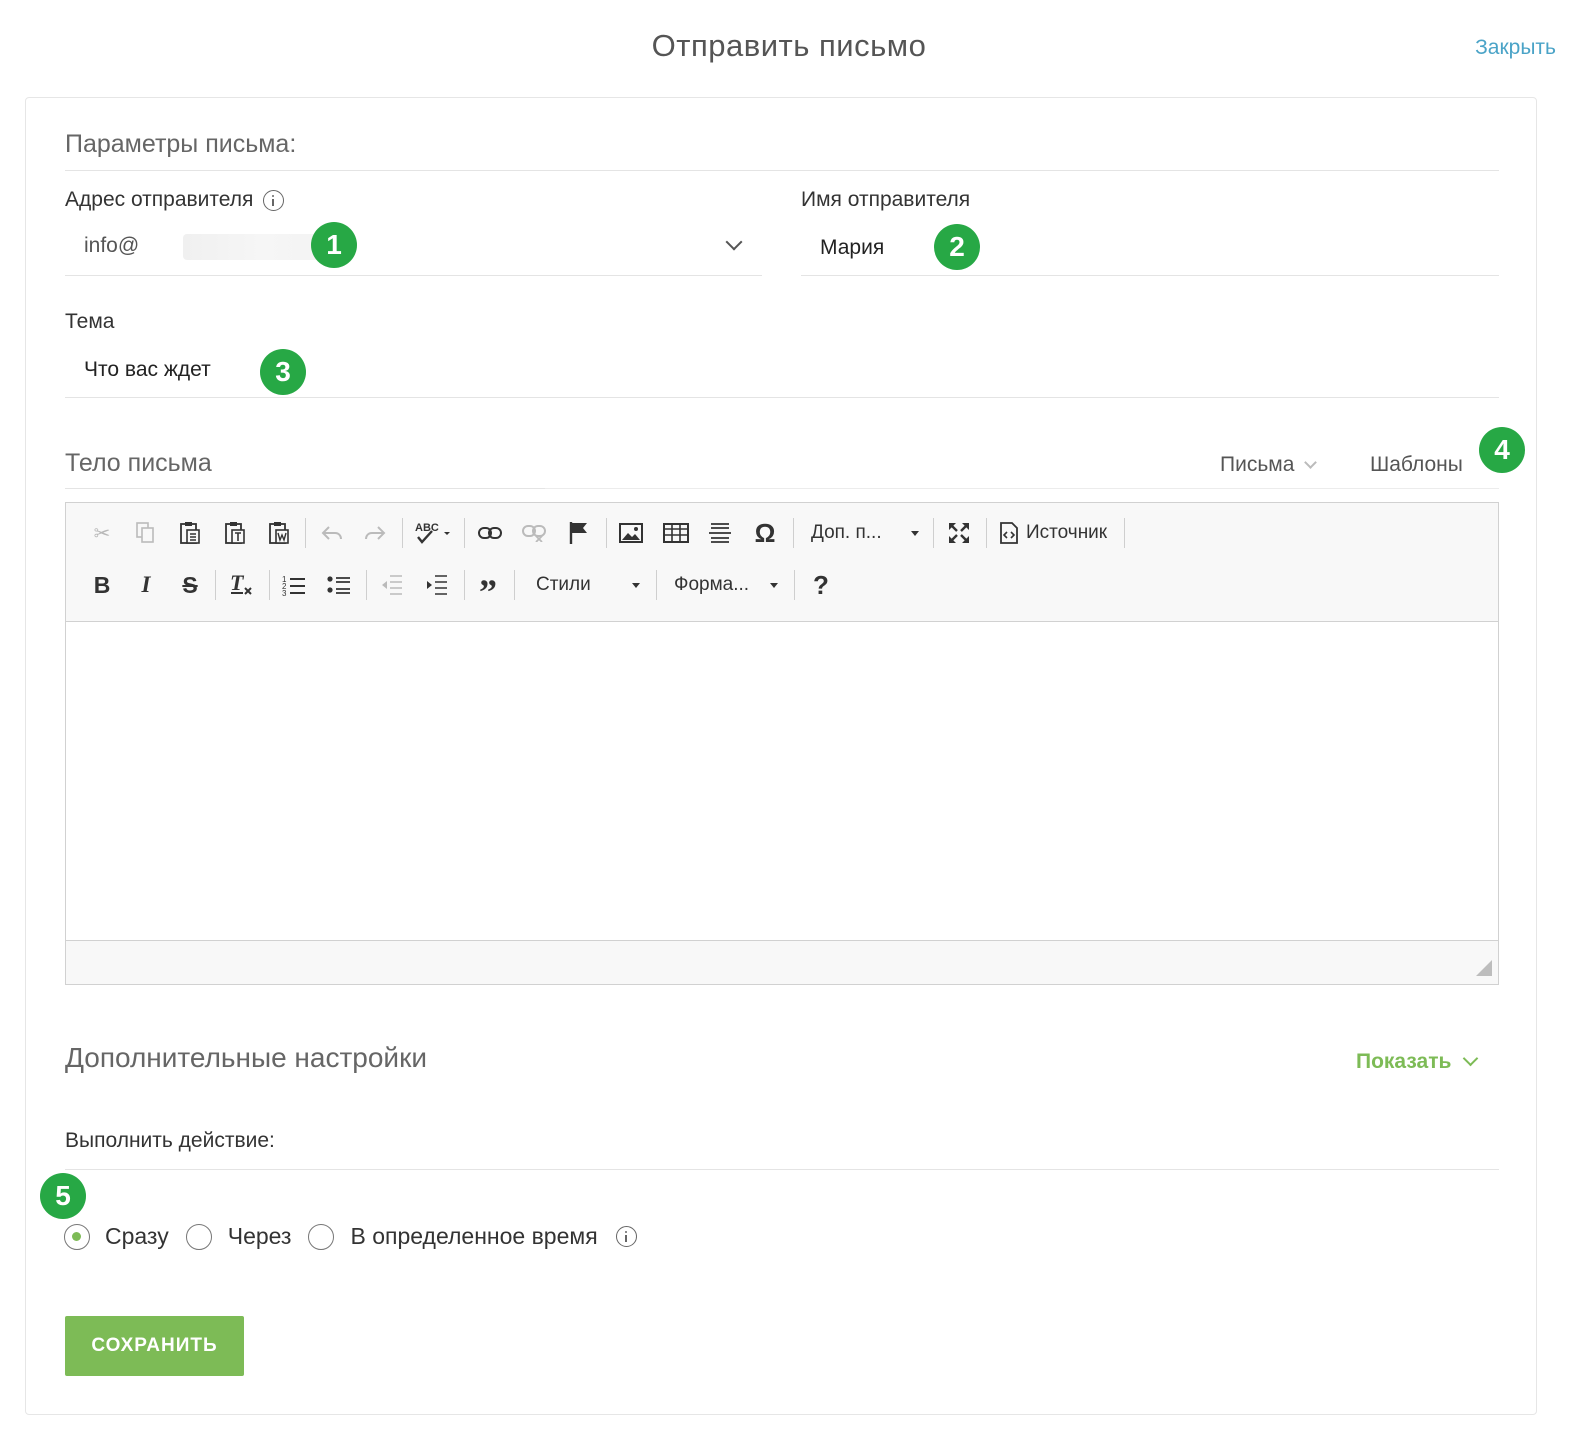 The width and height of the screenshot is (1578, 1454). I want to click on redo-icon, so click(375, 533).